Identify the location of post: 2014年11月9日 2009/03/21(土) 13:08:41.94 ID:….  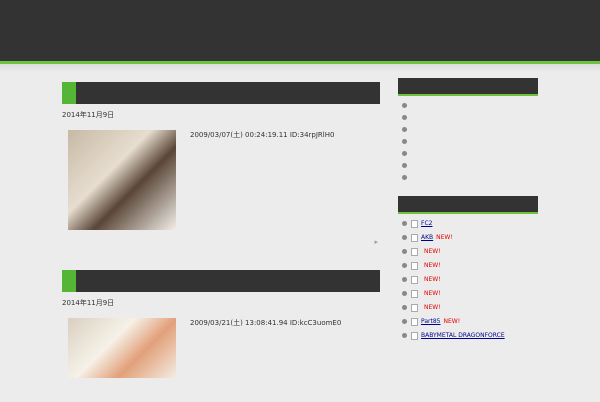
(221, 324).